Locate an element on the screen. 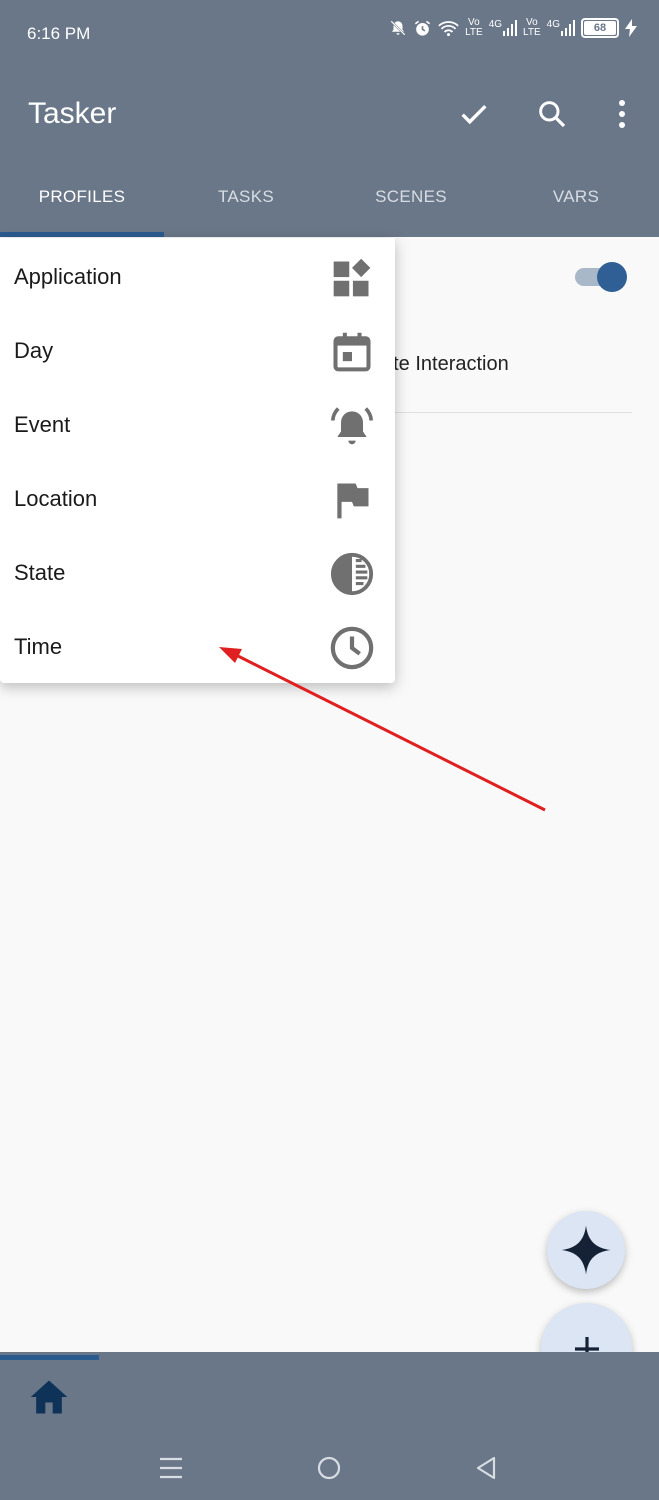 The height and width of the screenshot is (1500, 659). back-nav-button is located at coordinates (486, 1468).